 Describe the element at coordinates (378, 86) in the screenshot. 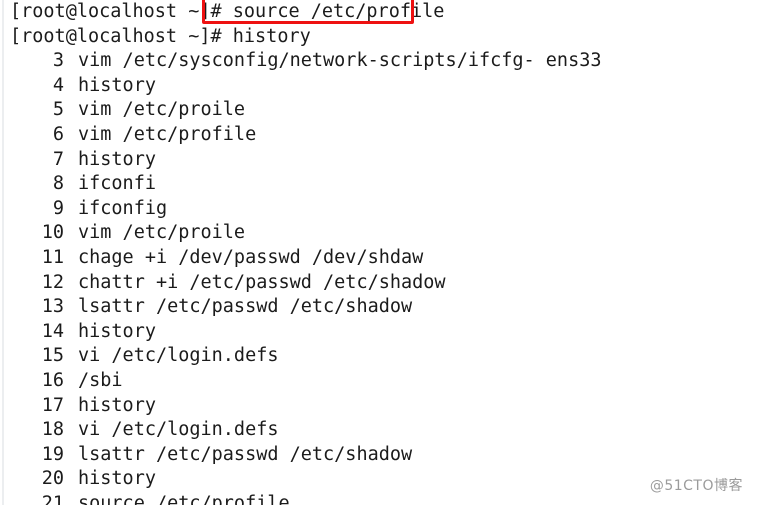

I see `history-row: 4 history` at that location.